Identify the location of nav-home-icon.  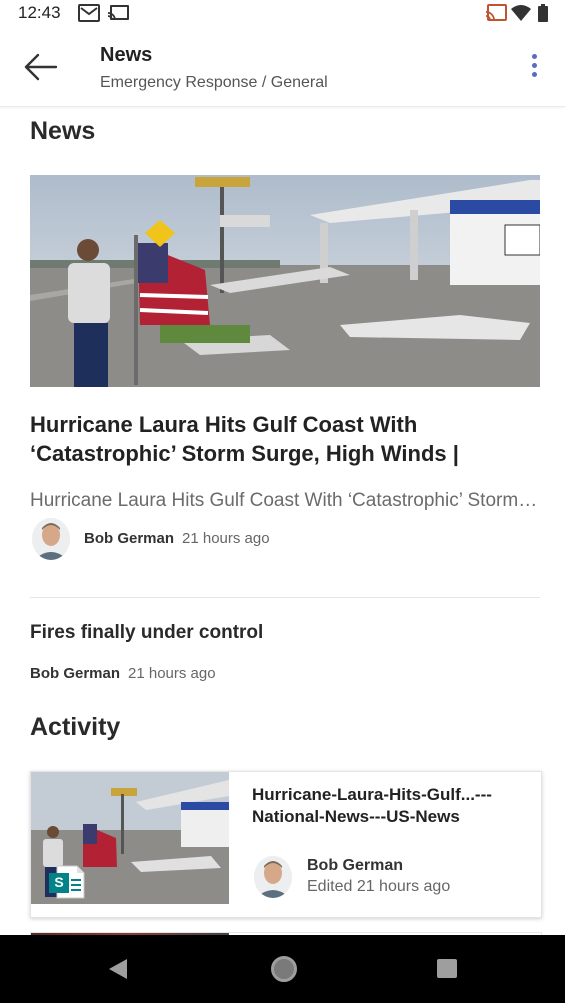
(284, 969).